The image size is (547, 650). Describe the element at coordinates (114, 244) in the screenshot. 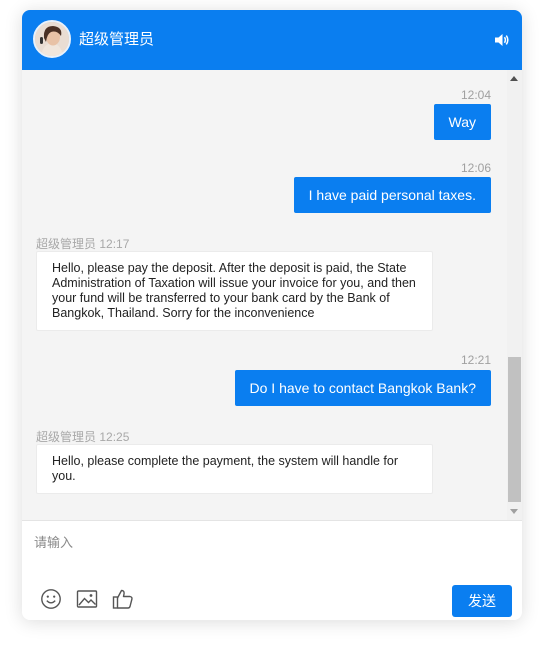

I see `message-time: 12:17` at that location.